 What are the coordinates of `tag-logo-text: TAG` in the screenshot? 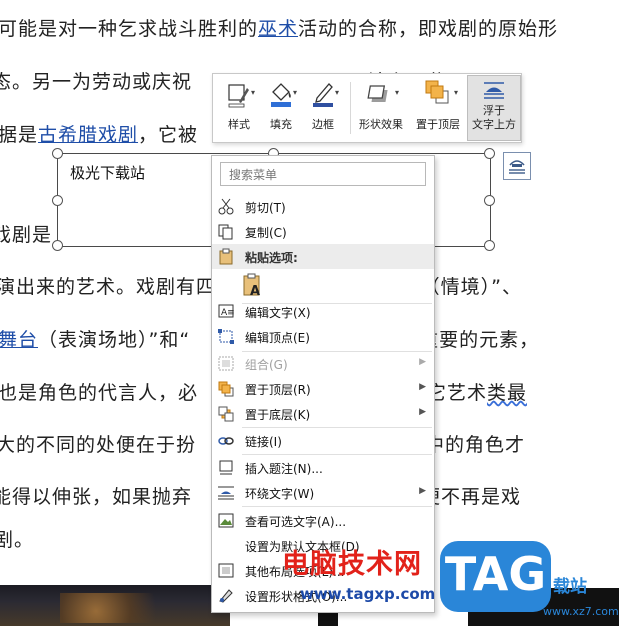 It's located at (495, 574).